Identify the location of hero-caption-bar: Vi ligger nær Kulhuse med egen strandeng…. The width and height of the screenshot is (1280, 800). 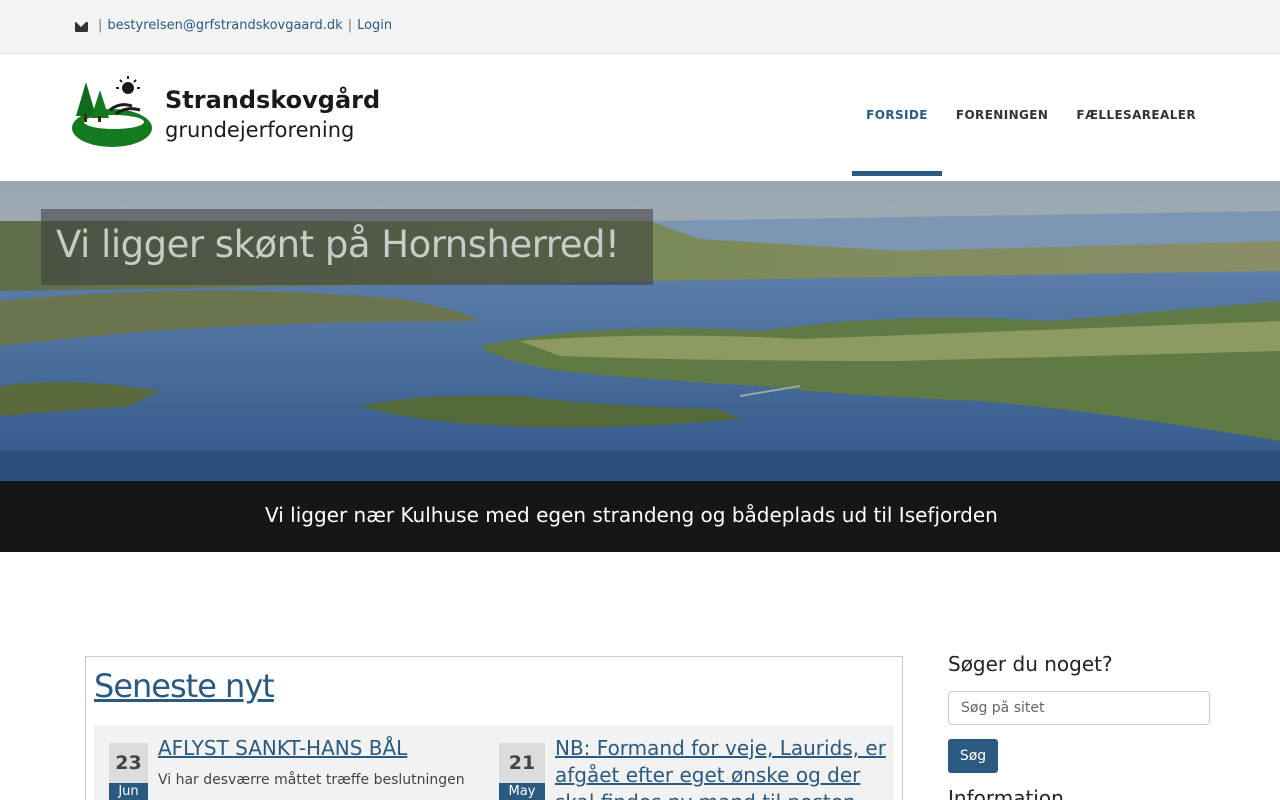
(640, 516).